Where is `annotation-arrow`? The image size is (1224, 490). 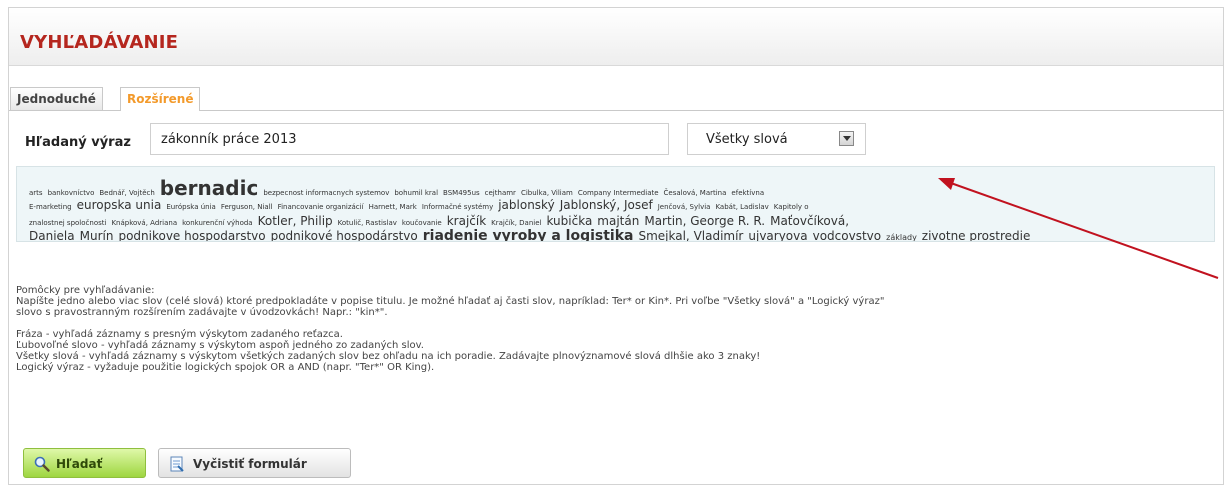
annotation-arrow is located at coordinates (1078, 228).